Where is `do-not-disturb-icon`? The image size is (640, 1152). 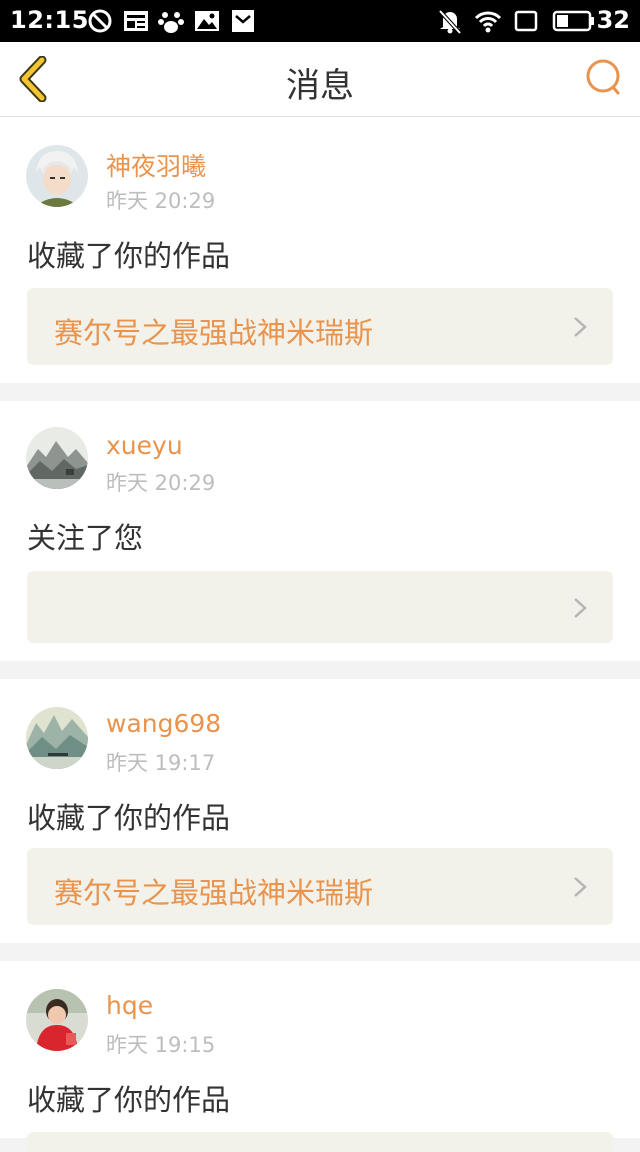 do-not-disturb-icon is located at coordinates (100, 21).